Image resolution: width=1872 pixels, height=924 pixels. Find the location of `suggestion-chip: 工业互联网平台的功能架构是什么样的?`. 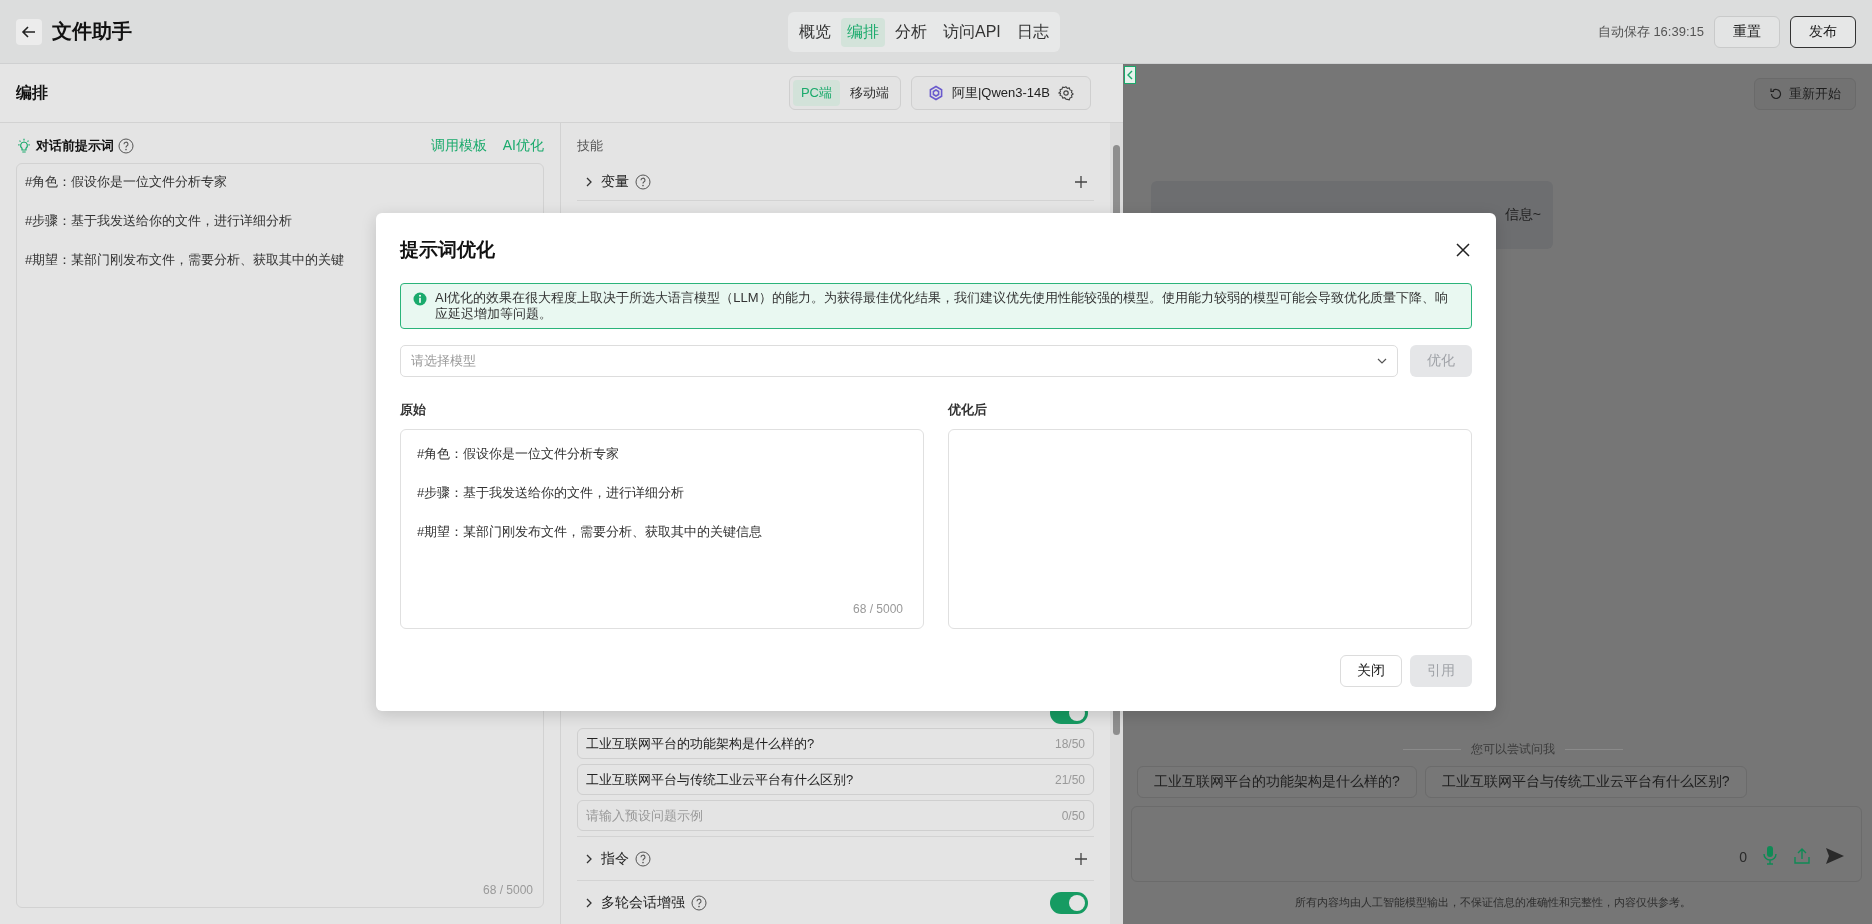

suggestion-chip: 工业互联网平台的功能架构是什么样的? is located at coordinates (1277, 782).